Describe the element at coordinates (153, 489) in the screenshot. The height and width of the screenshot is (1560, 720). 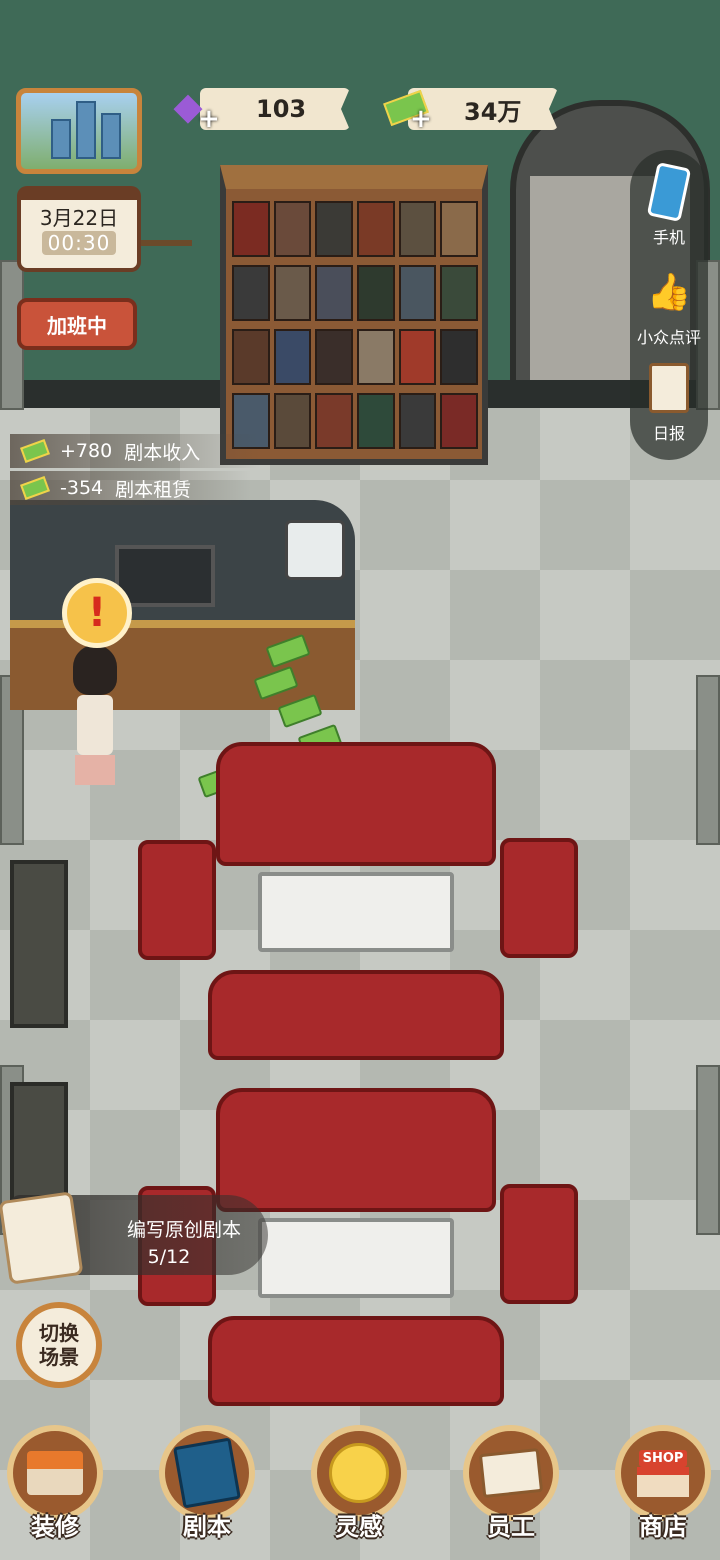
I see `expense-label: 剧本租赁` at that location.